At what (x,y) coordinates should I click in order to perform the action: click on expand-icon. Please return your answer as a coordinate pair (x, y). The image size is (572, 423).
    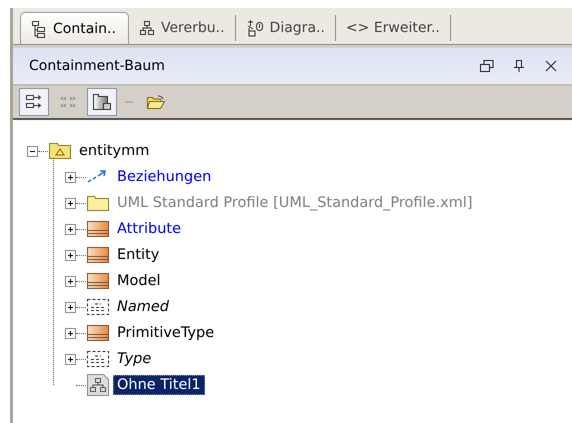
    Looking at the image, I should click on (34, 102).